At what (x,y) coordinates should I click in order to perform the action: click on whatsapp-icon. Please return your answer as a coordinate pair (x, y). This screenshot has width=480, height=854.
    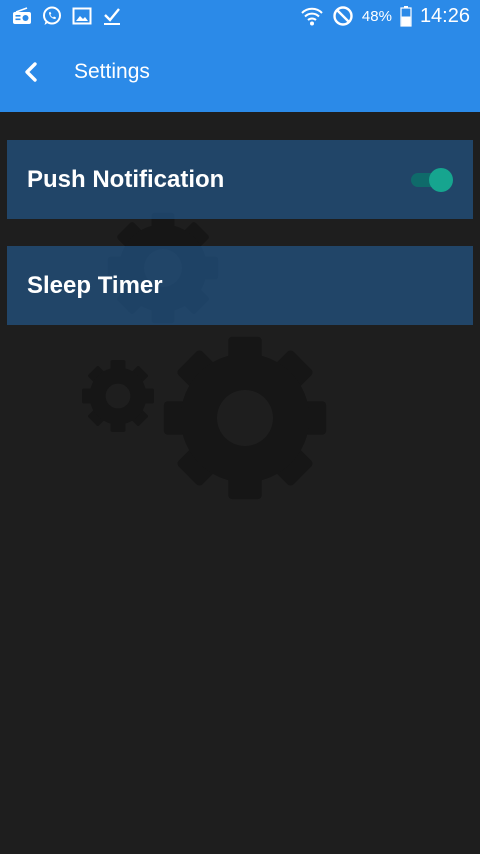
    Looking at the image, I should click on (52, 16).